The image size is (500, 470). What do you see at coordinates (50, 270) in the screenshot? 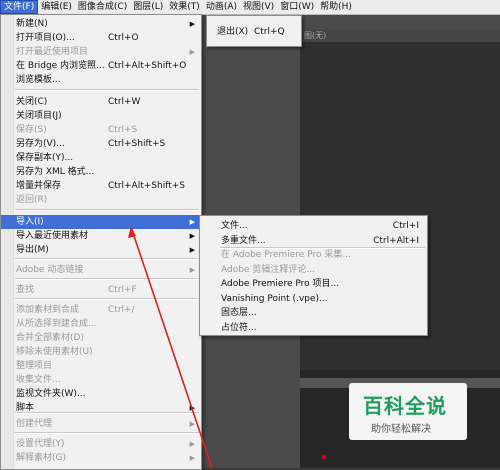
I see `menu-item-label: Adobe 动态链接` at bounding box center [50, 270].